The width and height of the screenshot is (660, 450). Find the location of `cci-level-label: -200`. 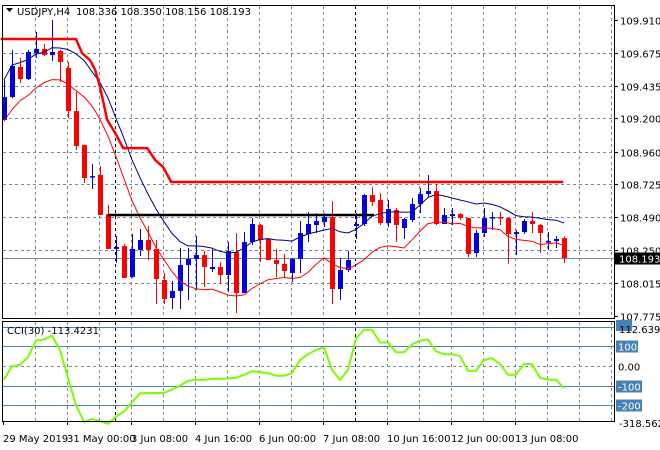

cci-level-label: -200 is located at coordinates (629, 407).